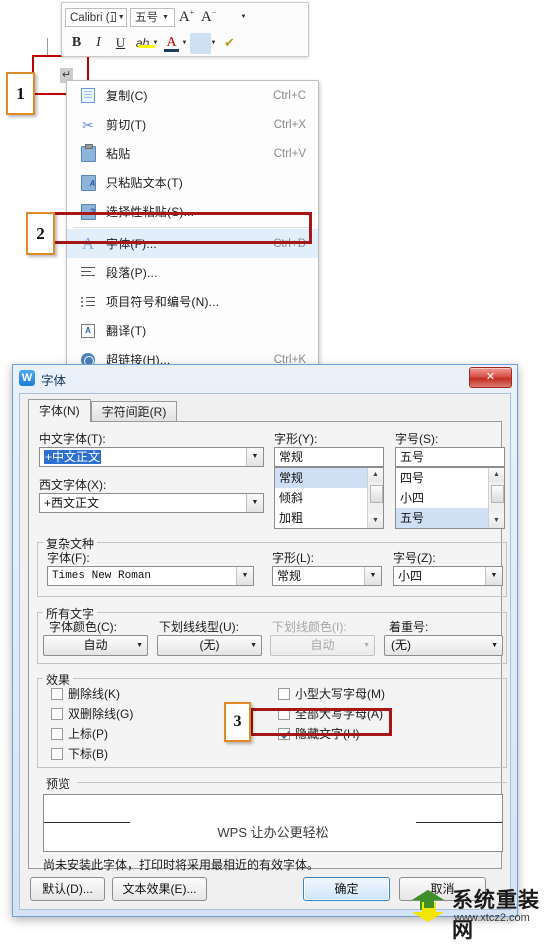 The height and width of the screenshot is (944, 554). I want to click on italic-button: I, so click(98, 43).